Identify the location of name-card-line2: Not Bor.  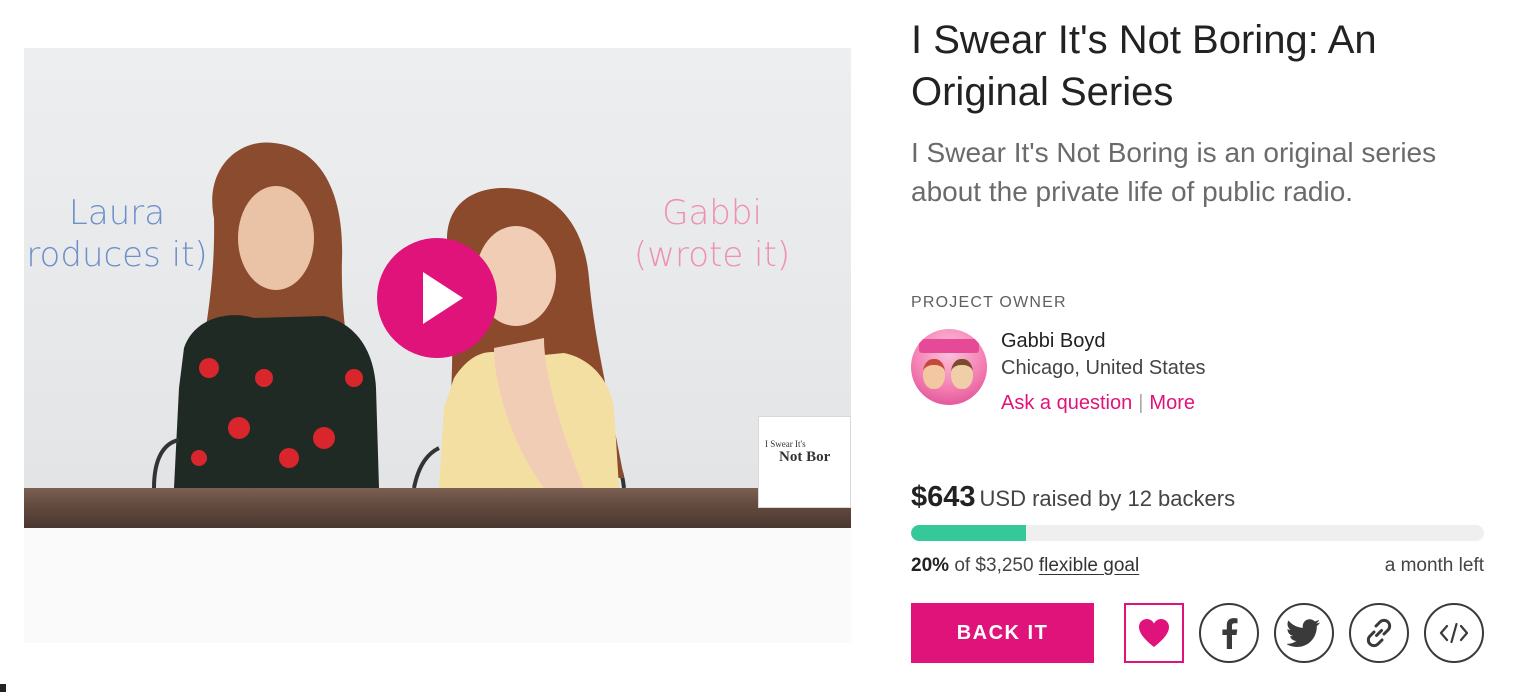
(805, 457).